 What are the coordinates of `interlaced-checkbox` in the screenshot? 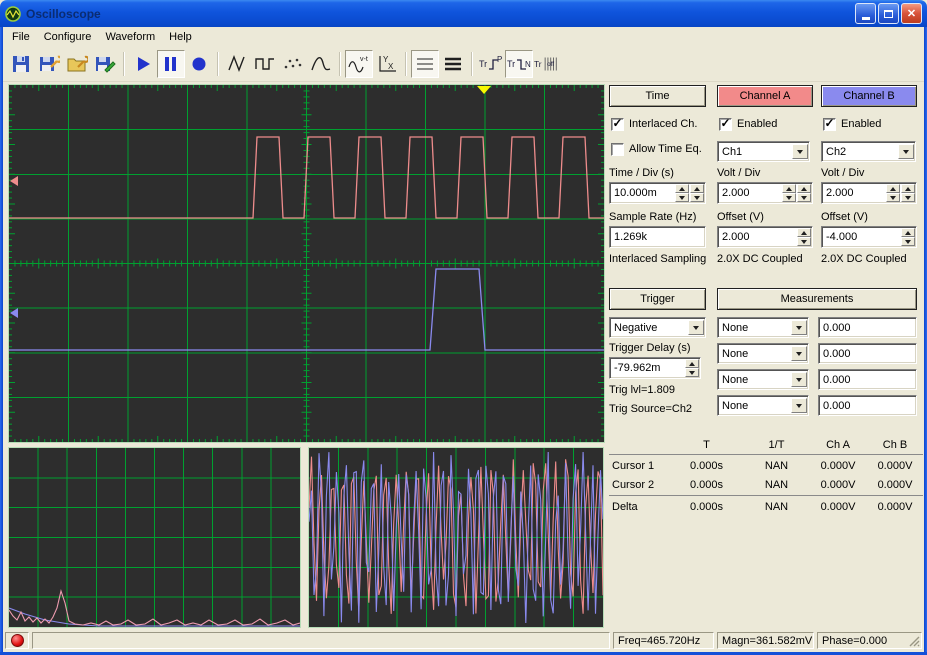 It's located at (617, 124).